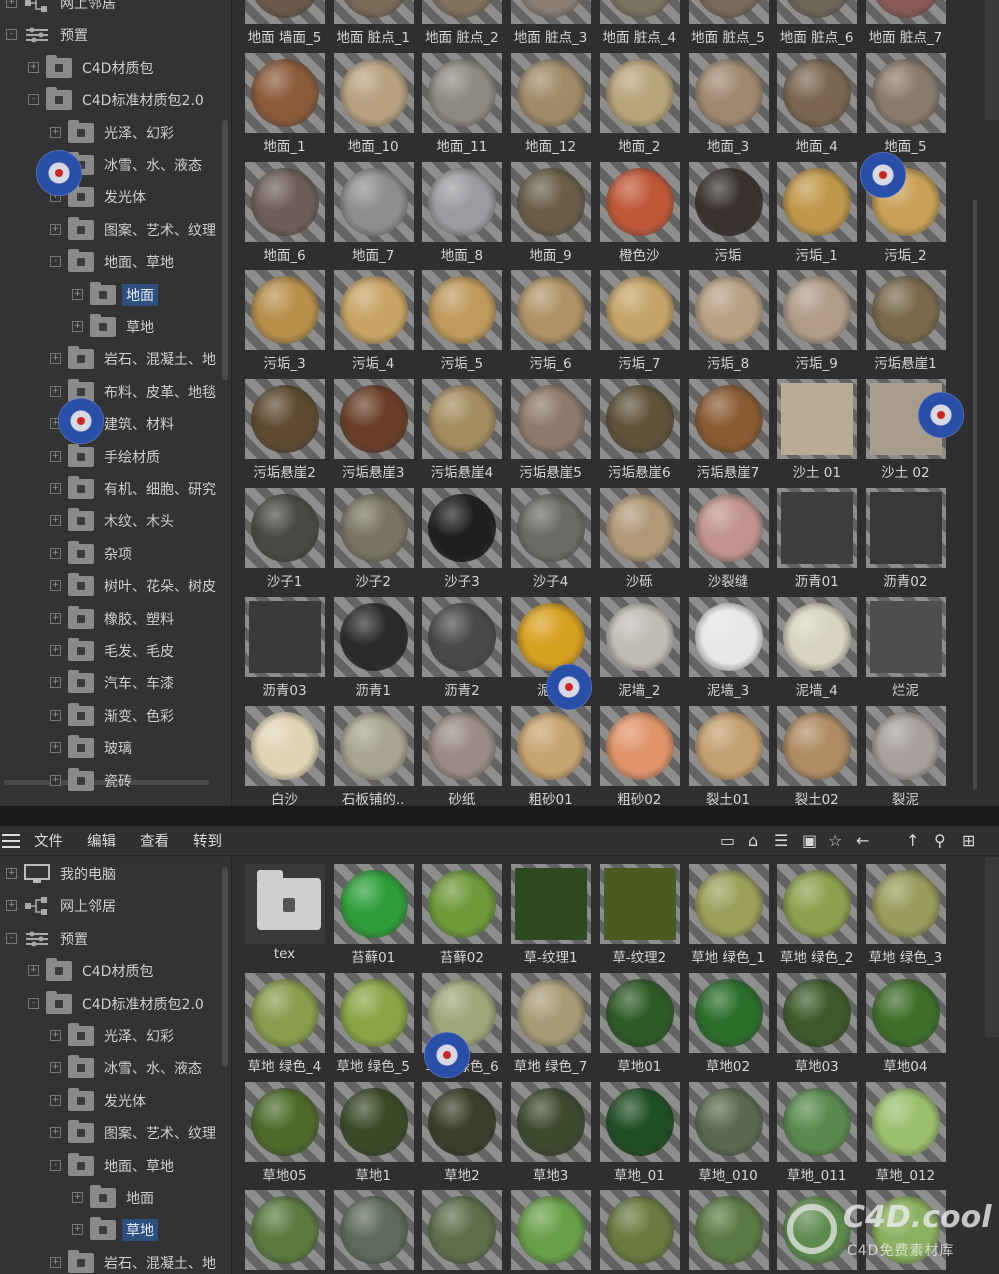 The height and width of the screenshot is (1274, 999). Describe the element at coordinates (639, 651) in the screenshot. I see `material-item: 泥墙_2` at that location.